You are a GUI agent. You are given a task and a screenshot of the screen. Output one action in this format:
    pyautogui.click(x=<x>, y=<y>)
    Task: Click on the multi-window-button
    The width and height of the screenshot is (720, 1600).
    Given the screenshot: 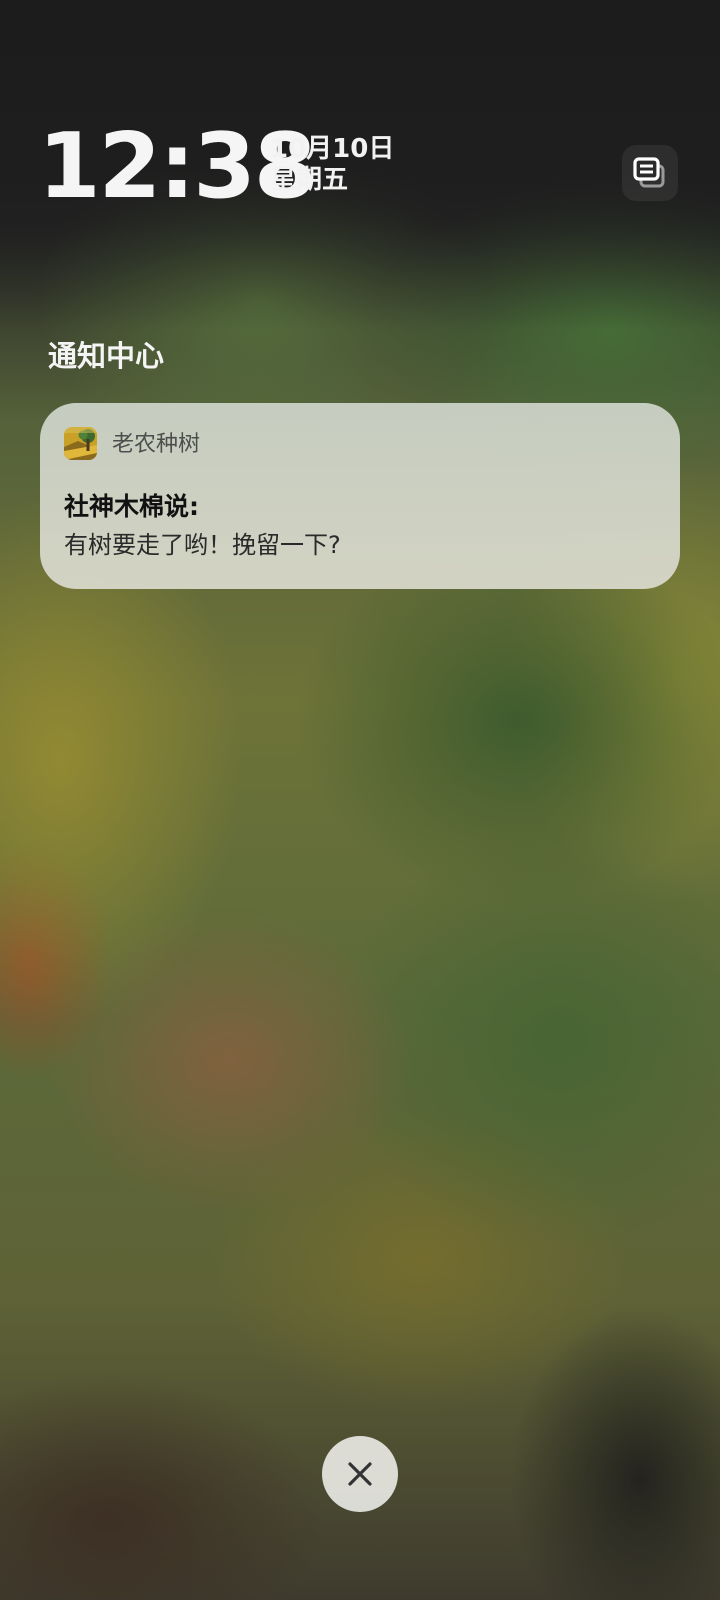 What is the action you would take?
    pyautogui.click(x=650, y=173)
    